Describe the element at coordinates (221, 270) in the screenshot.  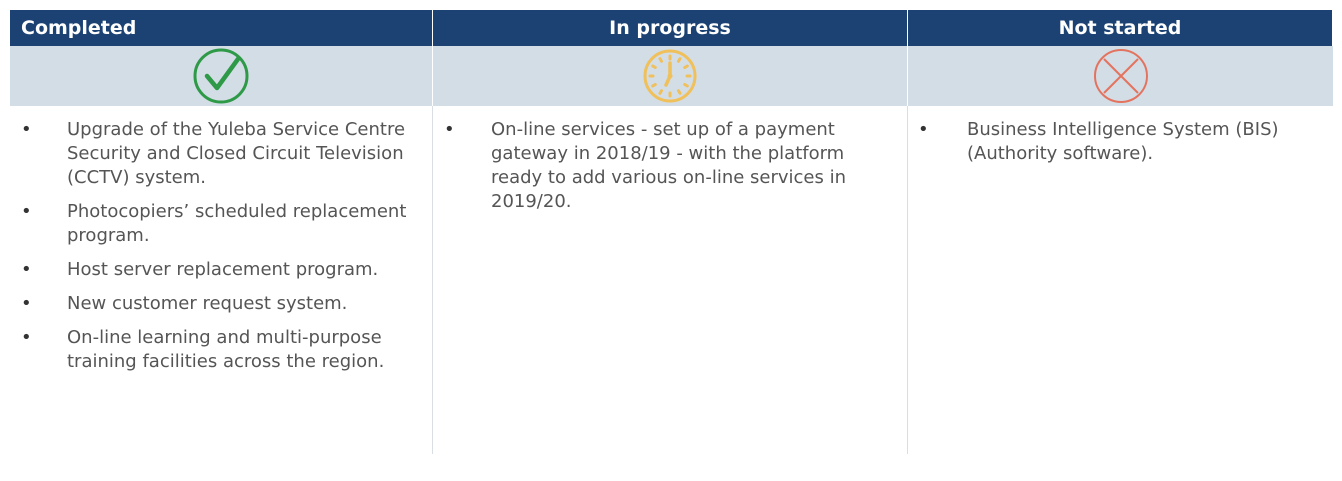
I see `list-item: Host server replacement program.` at that location.